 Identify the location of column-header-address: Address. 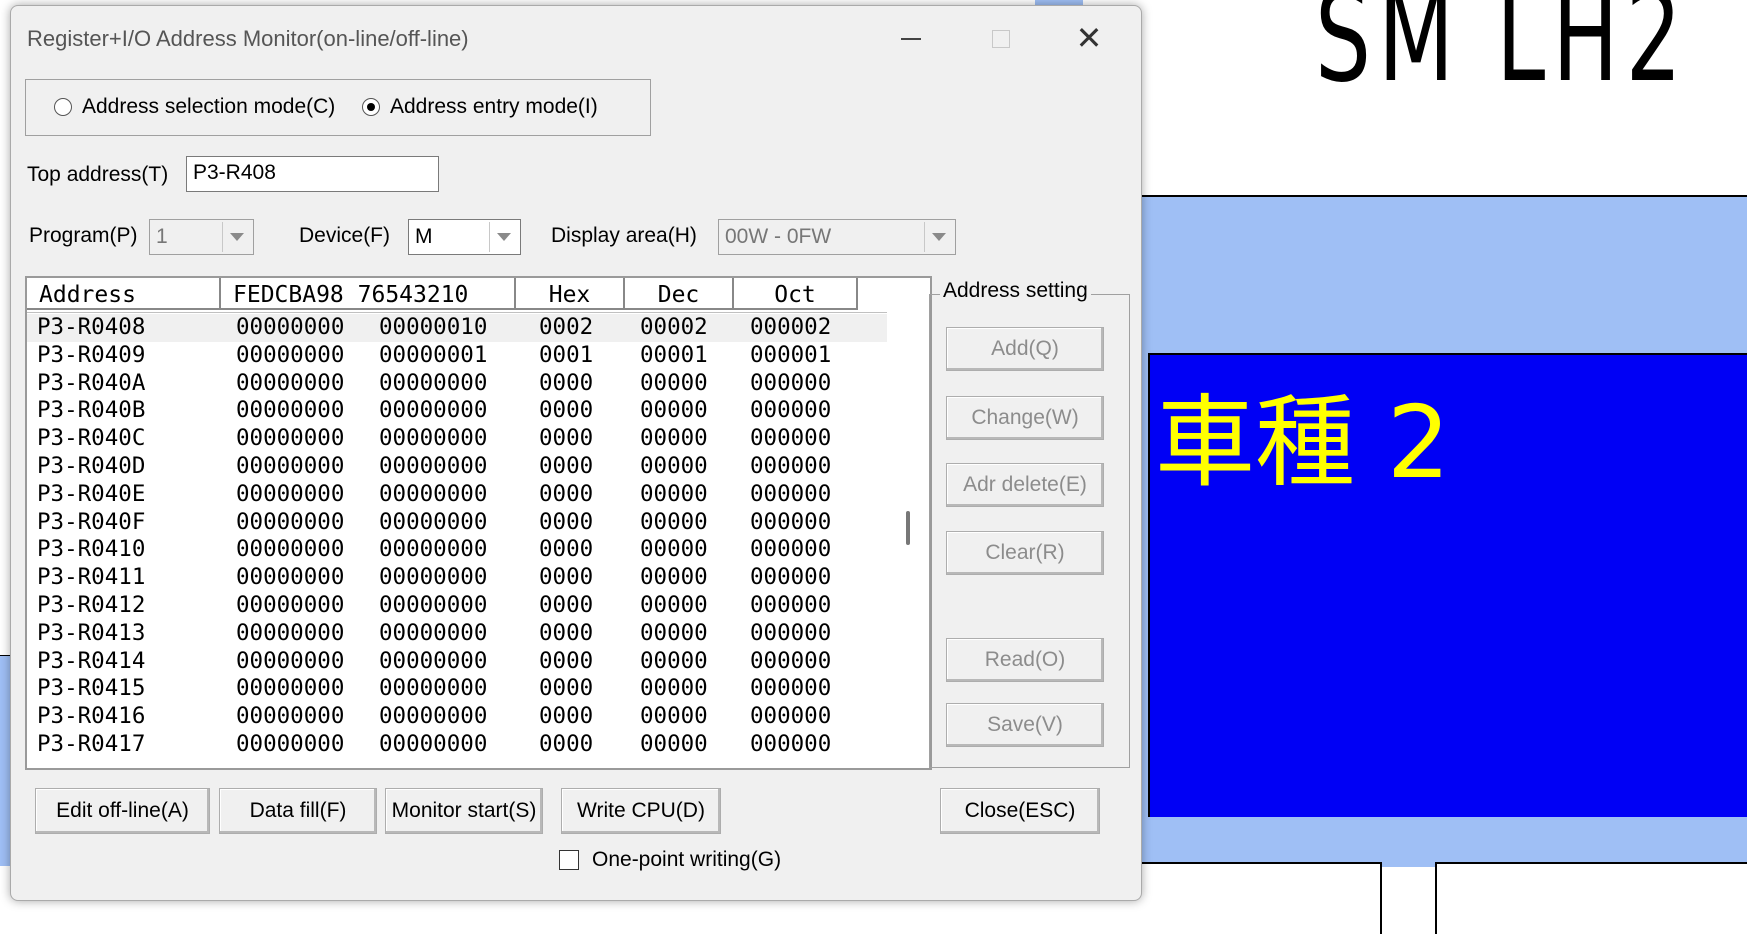
(124, 294).